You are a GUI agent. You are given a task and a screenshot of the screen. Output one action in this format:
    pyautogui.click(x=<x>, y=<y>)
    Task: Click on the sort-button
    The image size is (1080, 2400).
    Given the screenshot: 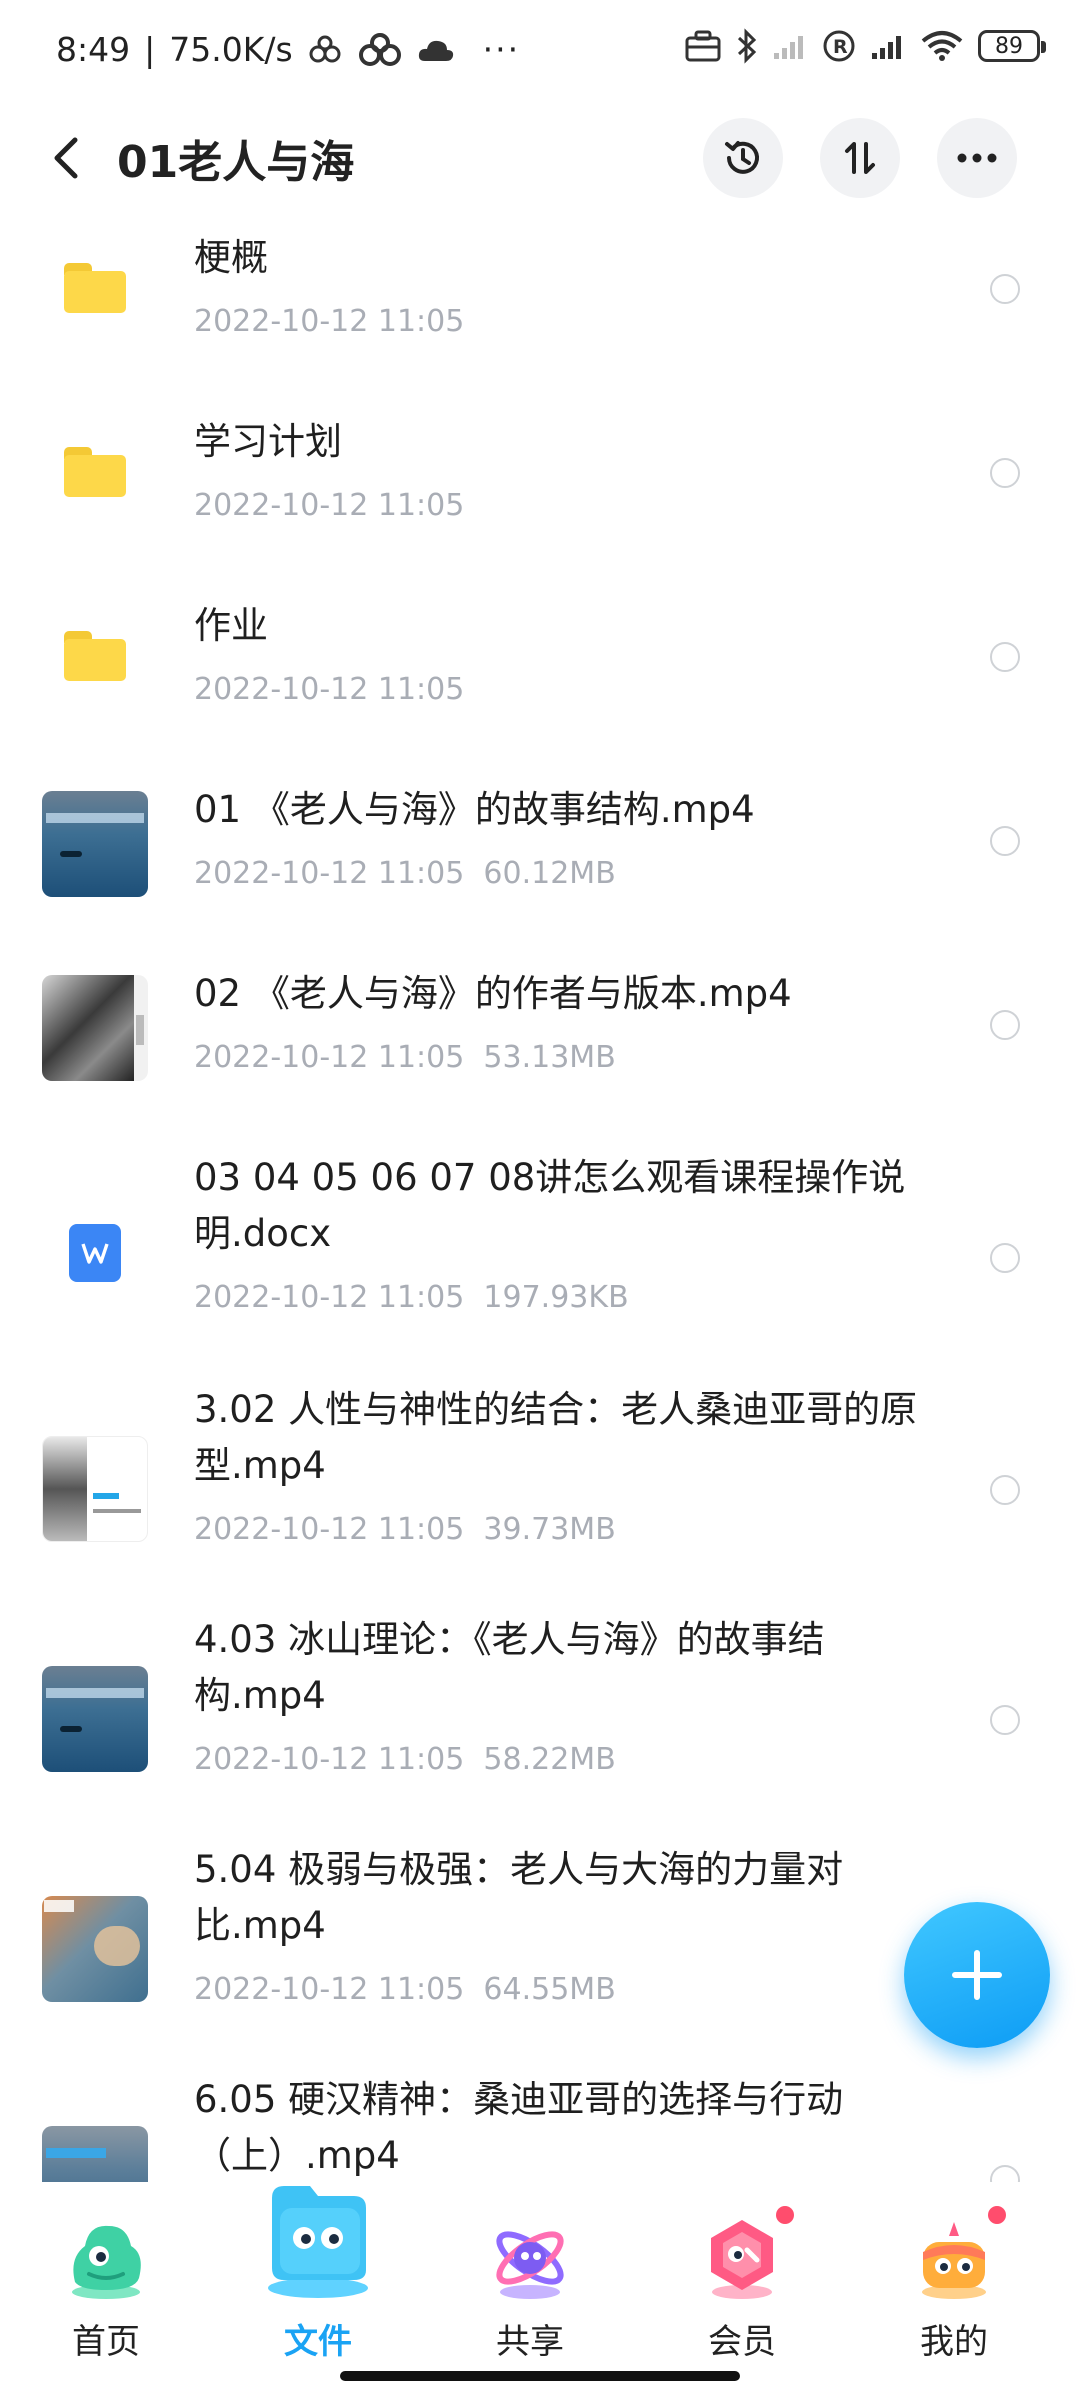 What is the action you would take?
    pyautogui.click(x=860, y=158)
    